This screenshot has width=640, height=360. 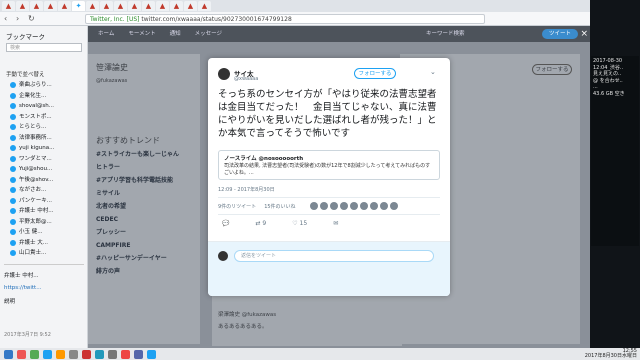 What do you see at coordinates (128, 140) in the screenshot?
I see `trends-heading: おすすめトレンド` at bounding box center [128, 140].